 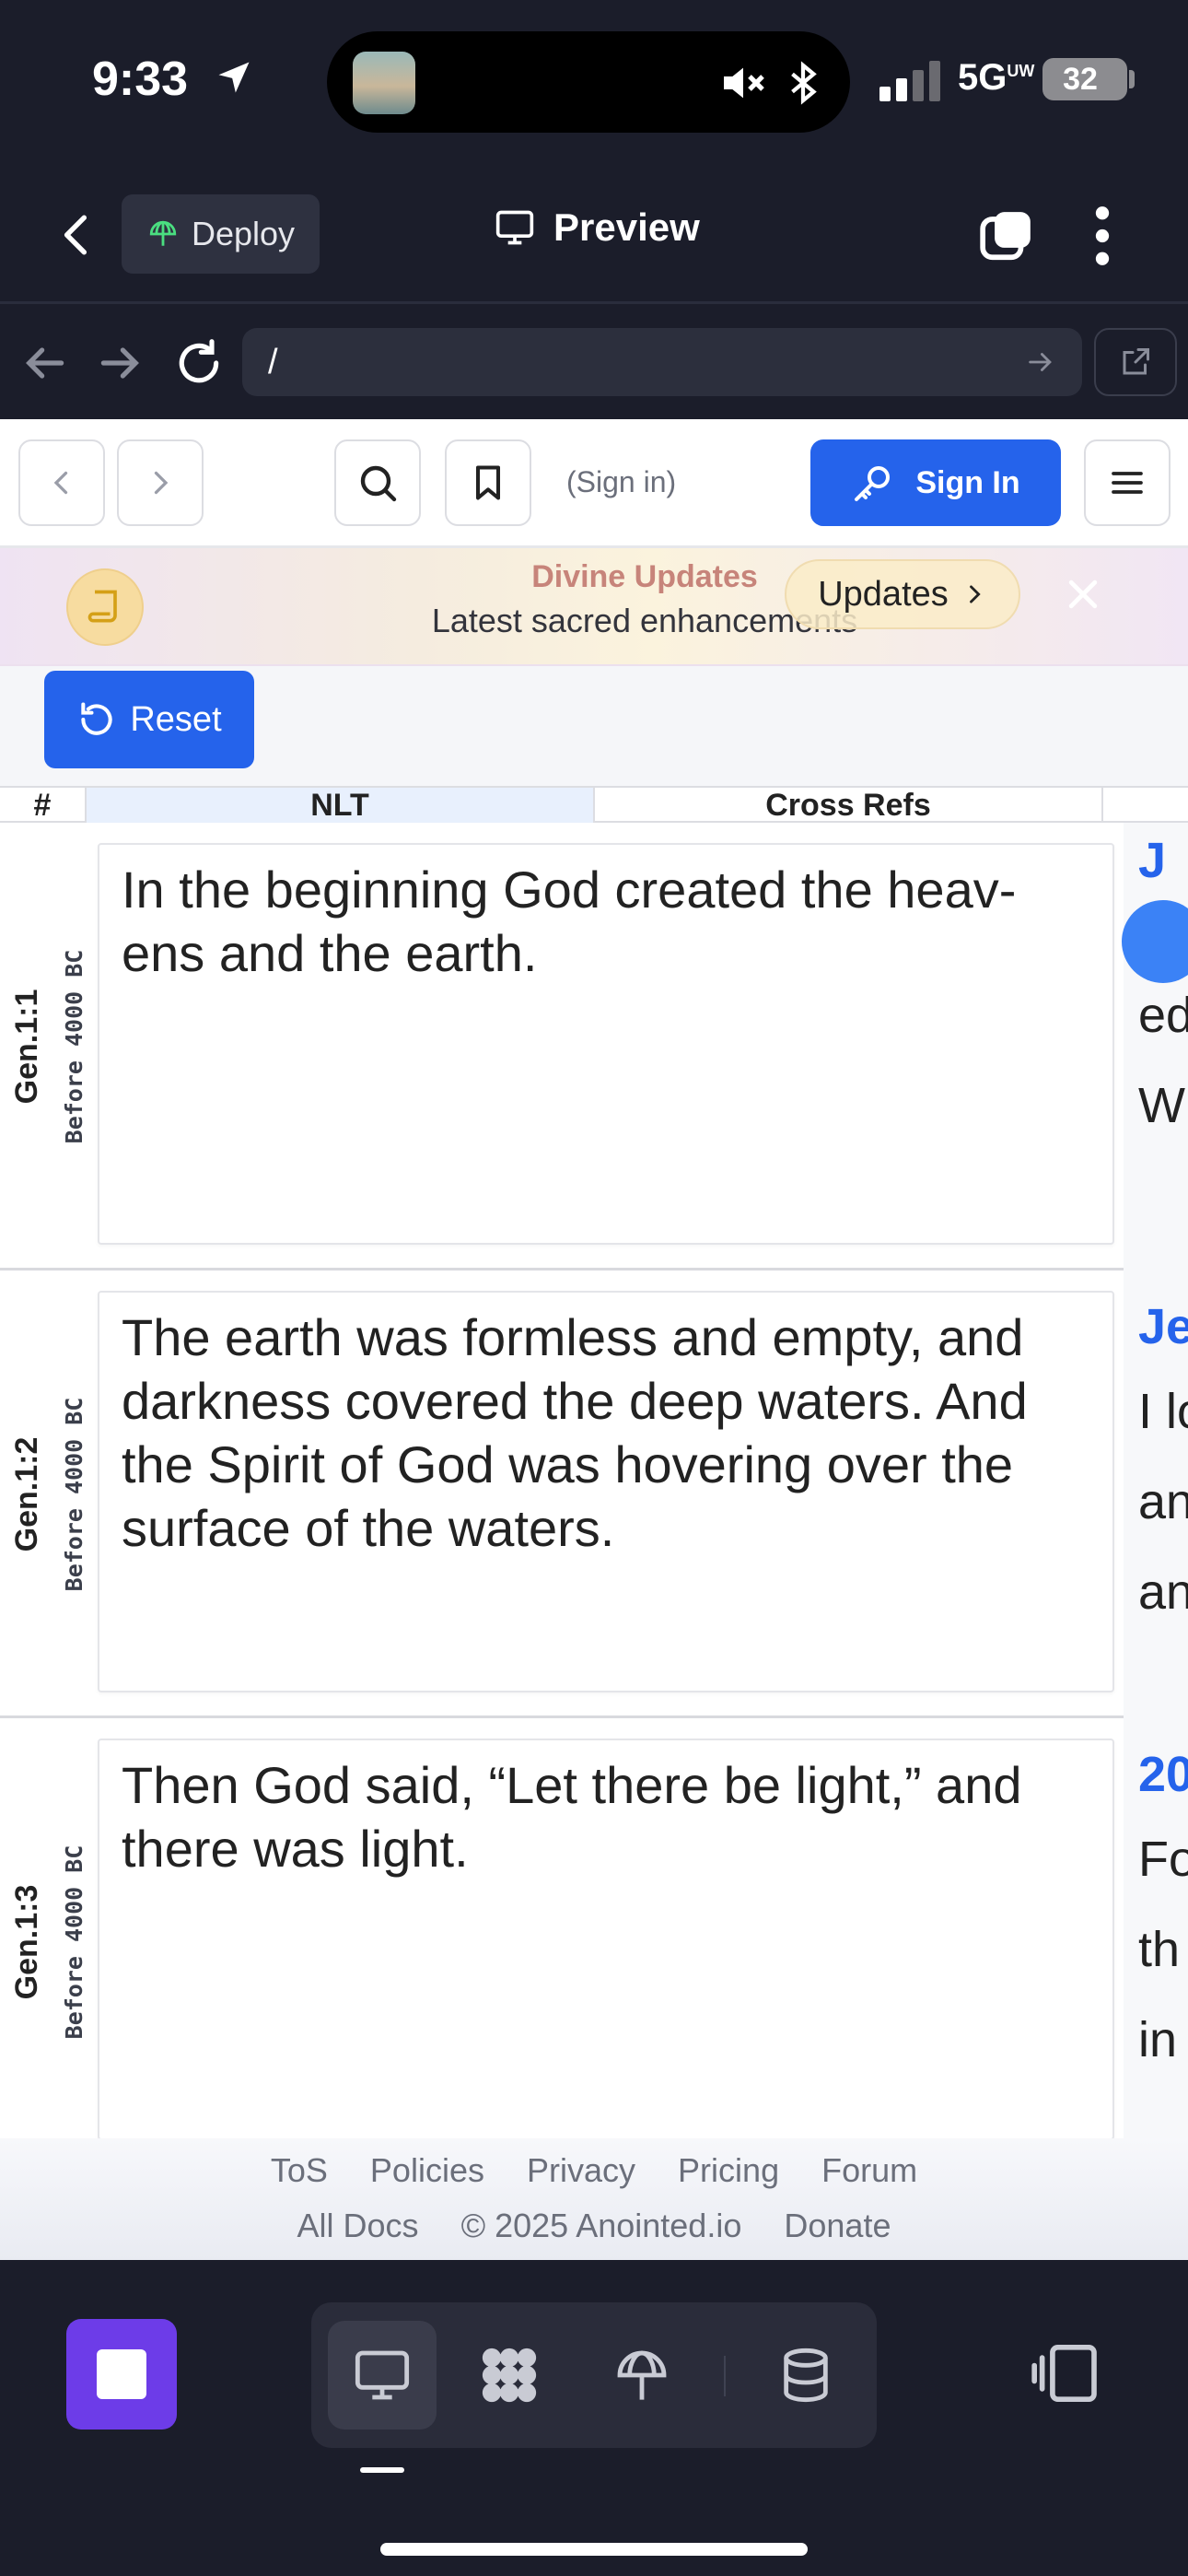 I want to click on cross-ref-text: an, so click(x=1163, y=1501).